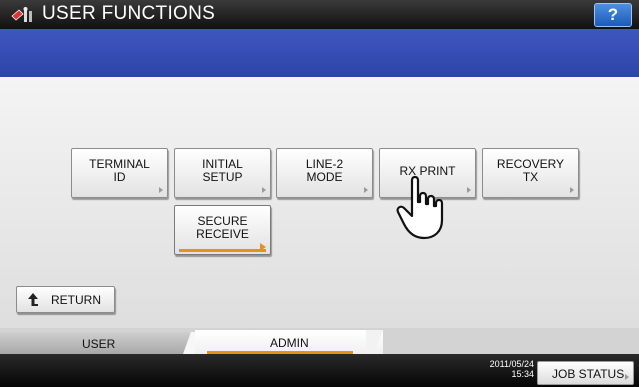 The width and height of the screenshot is (639, 387). I want to click on line-2-mode-button: LINE-2 MODE, so click(324, 173).